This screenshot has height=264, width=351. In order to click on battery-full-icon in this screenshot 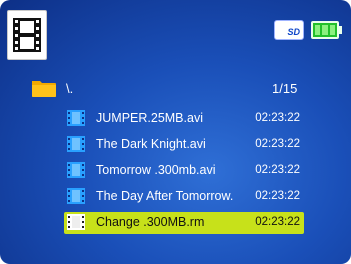, I will do `click(325, 30)`.